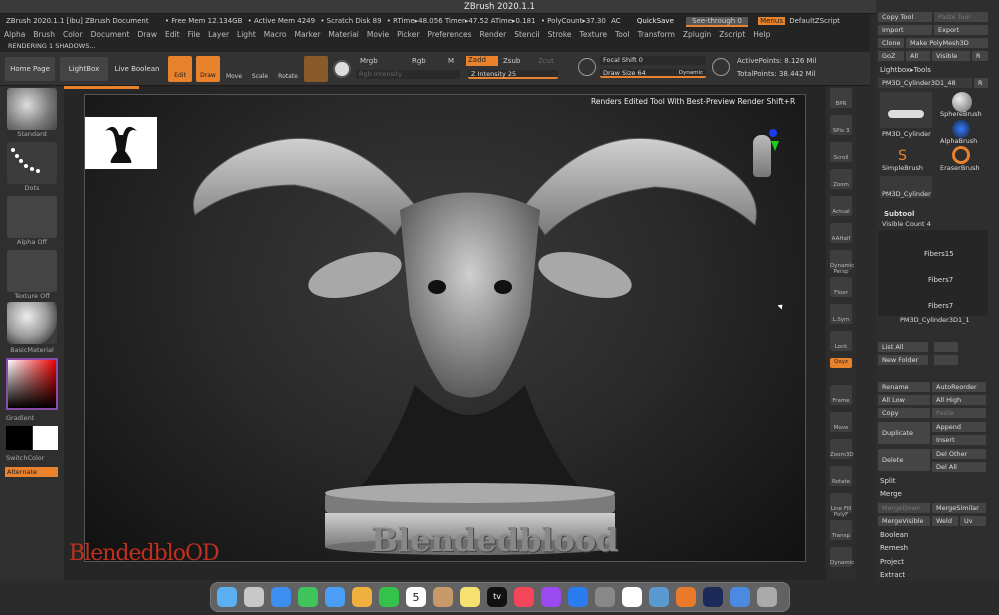 This screenshot has height=615, width=999. Describe the element at coordinates (904, 433) in the screenshot. I see `duplicate-button: Duplicate` at that location.